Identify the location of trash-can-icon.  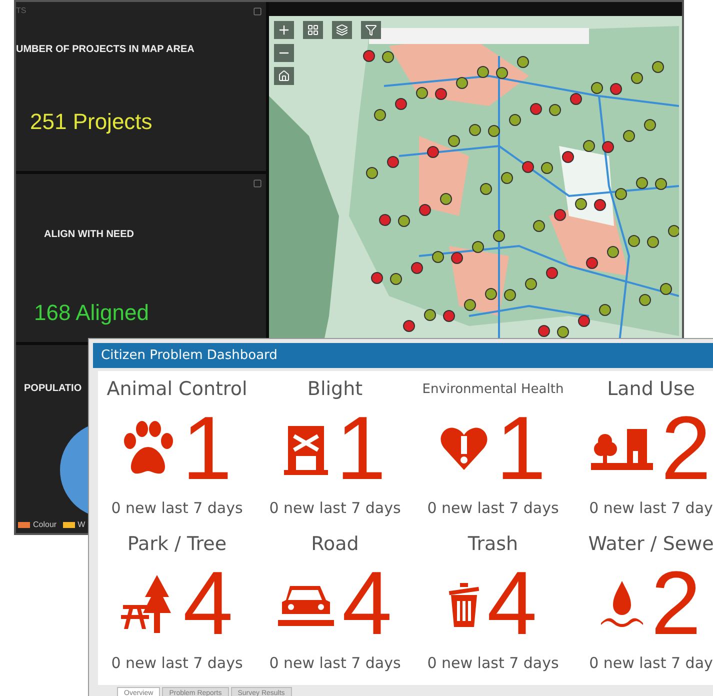
(463, 604).